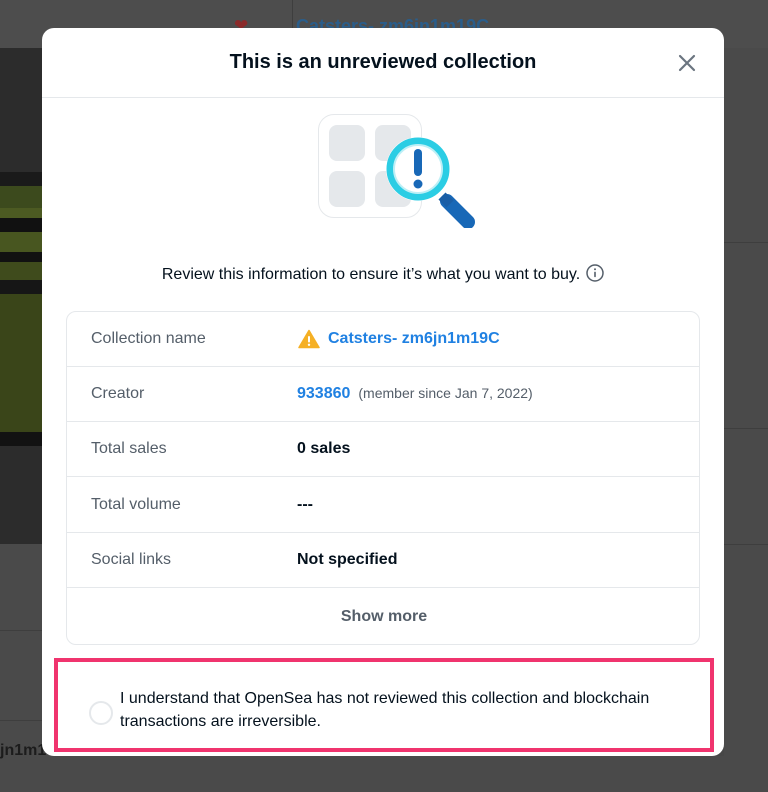  I want to click on background-nft-image, so click(22, 296).